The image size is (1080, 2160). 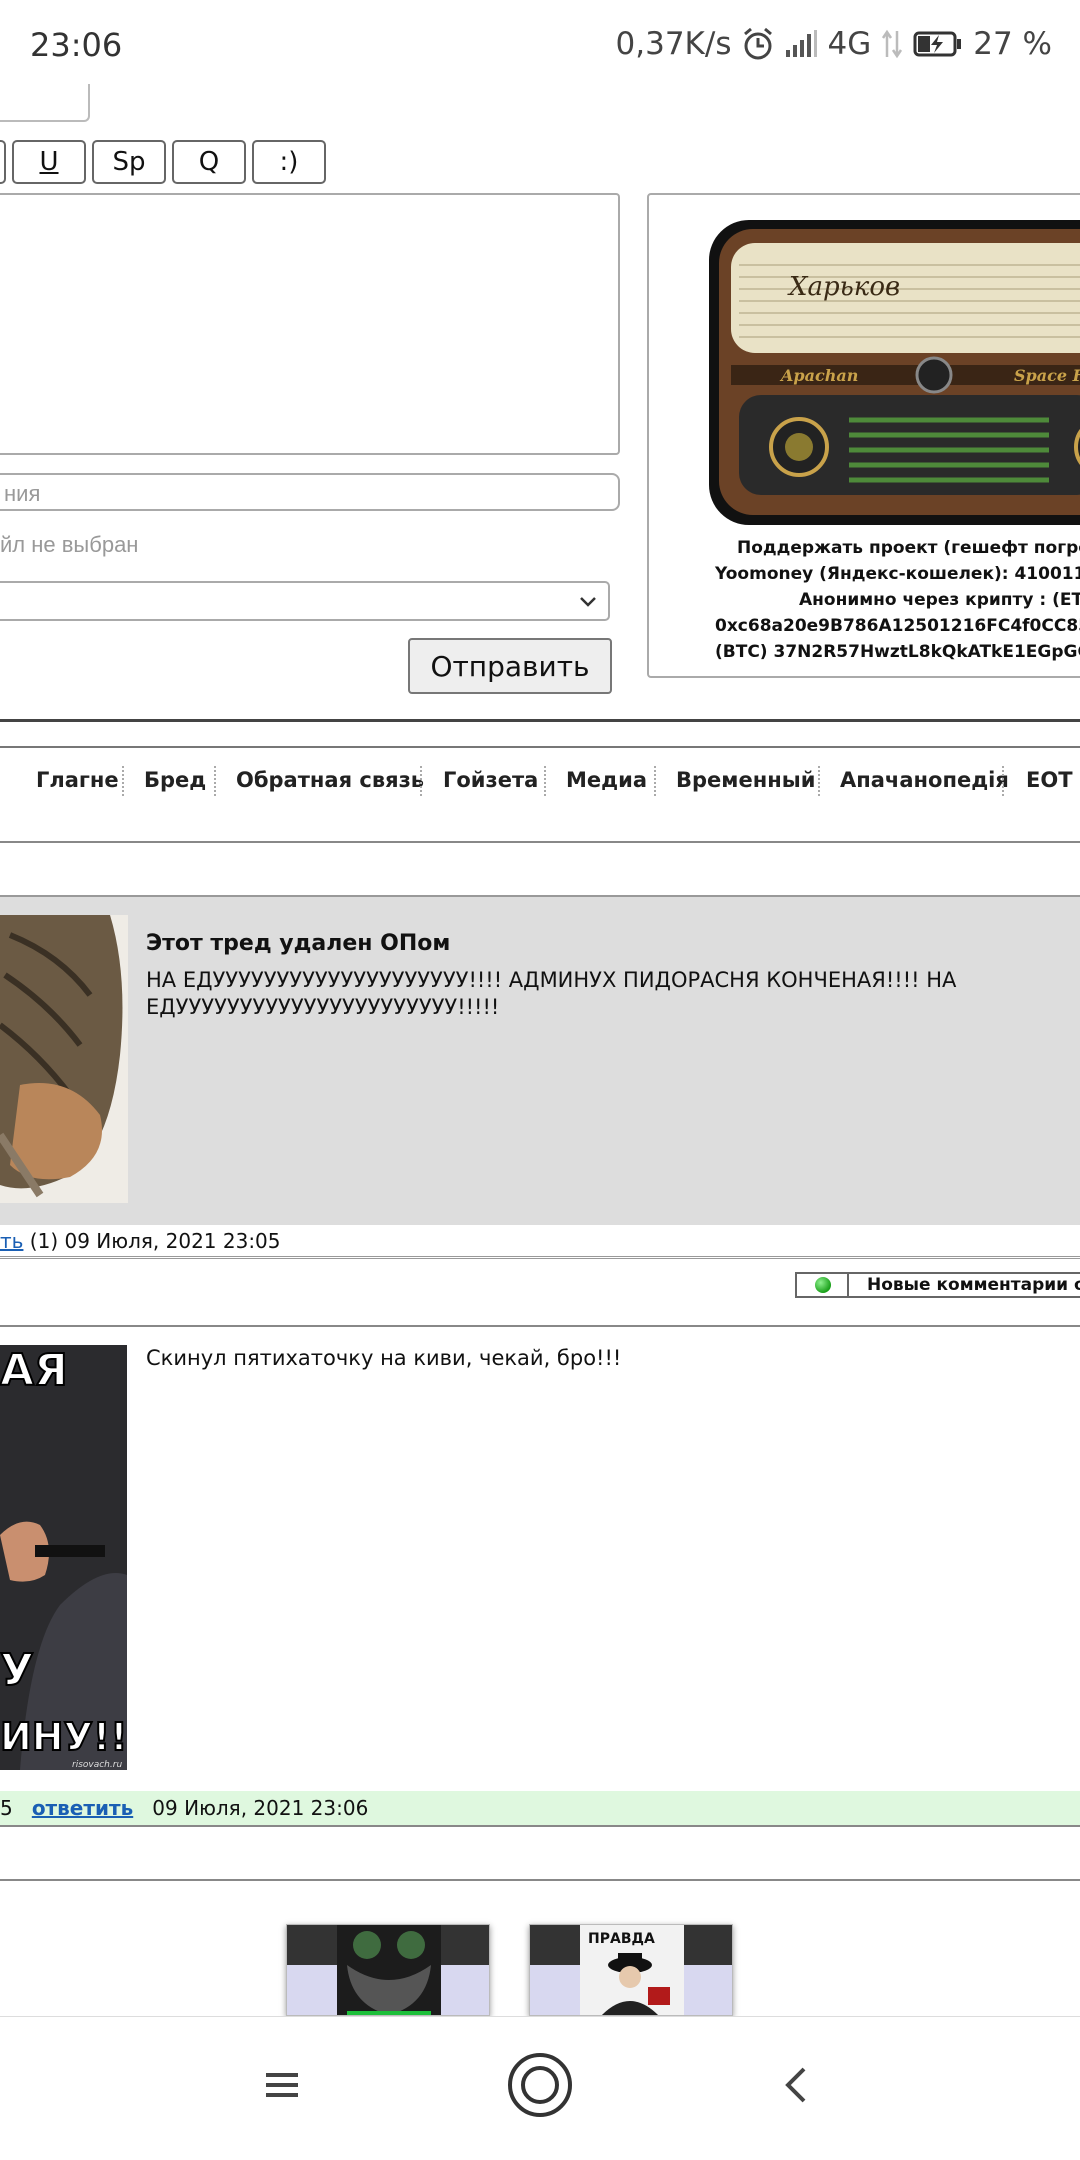 What do you see at coordinates (282, 2087) in the screenshot?
I see `menu-icon` at bounding box center [282, 2087].